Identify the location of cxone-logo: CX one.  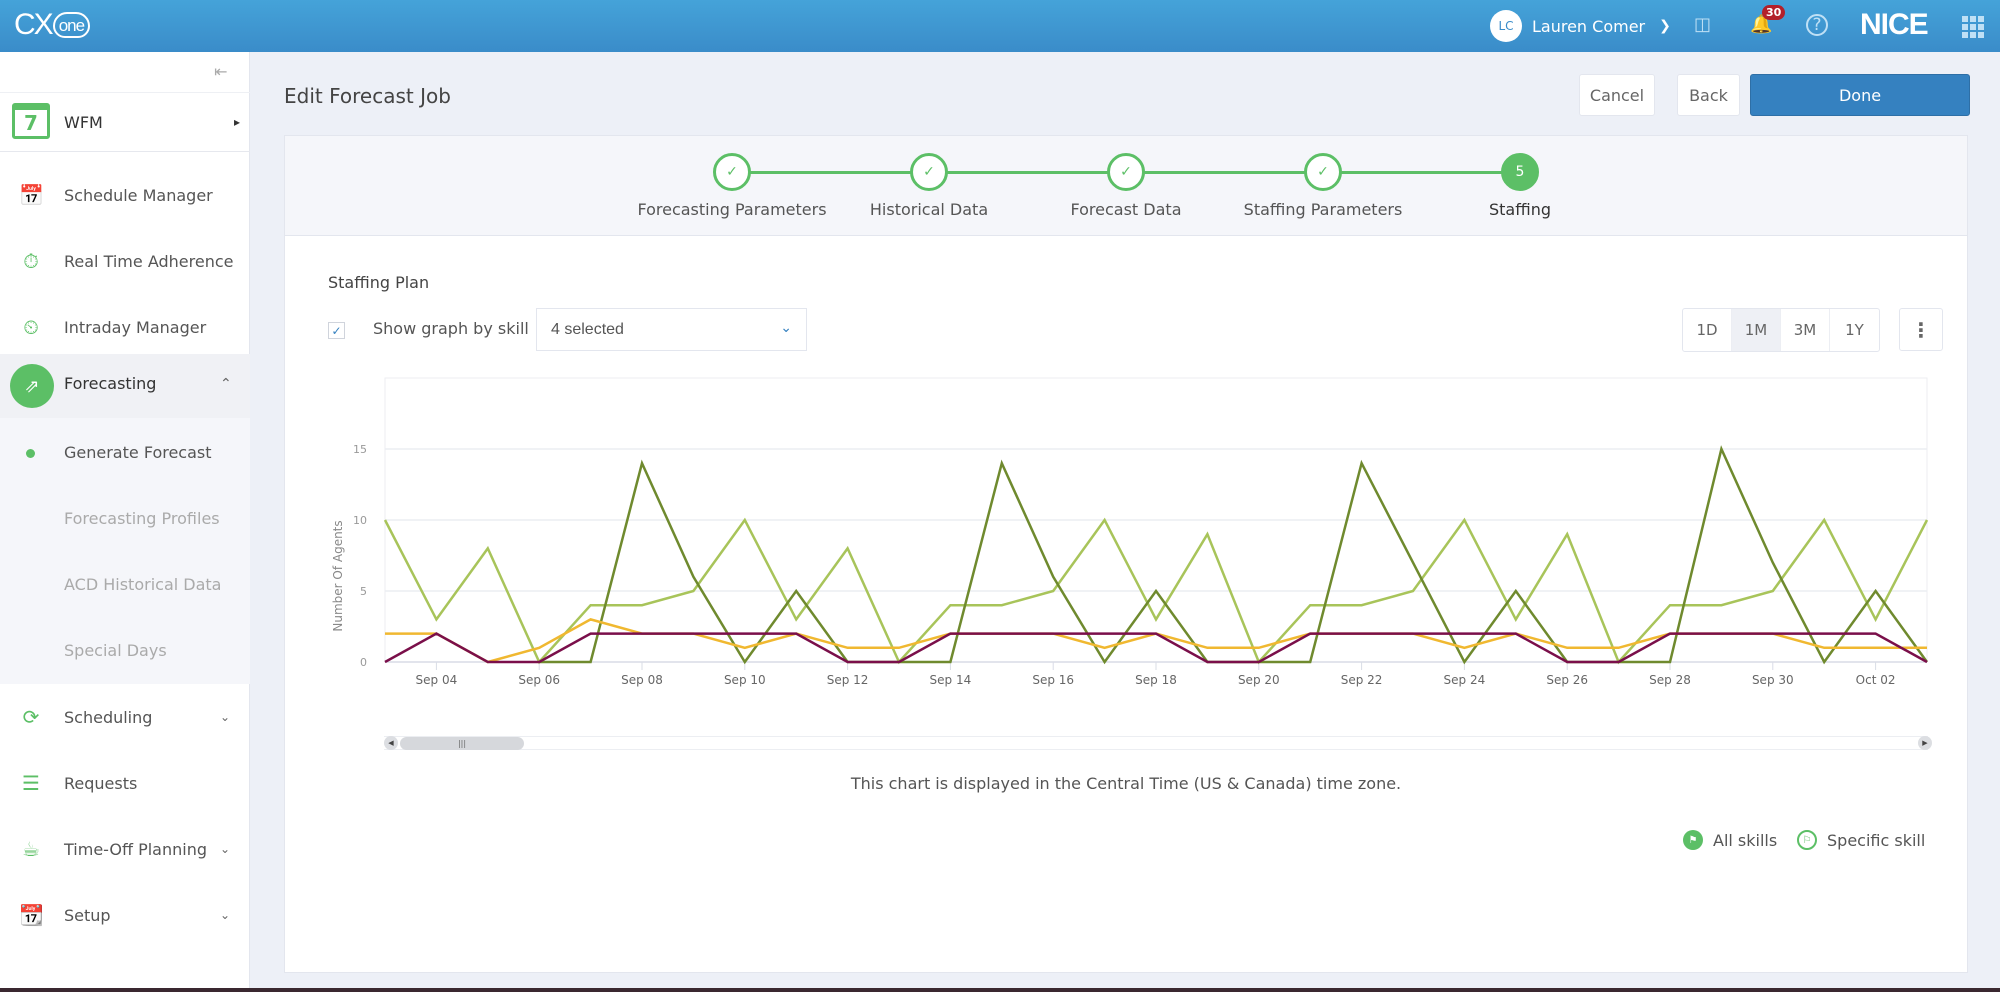
(52, 25).